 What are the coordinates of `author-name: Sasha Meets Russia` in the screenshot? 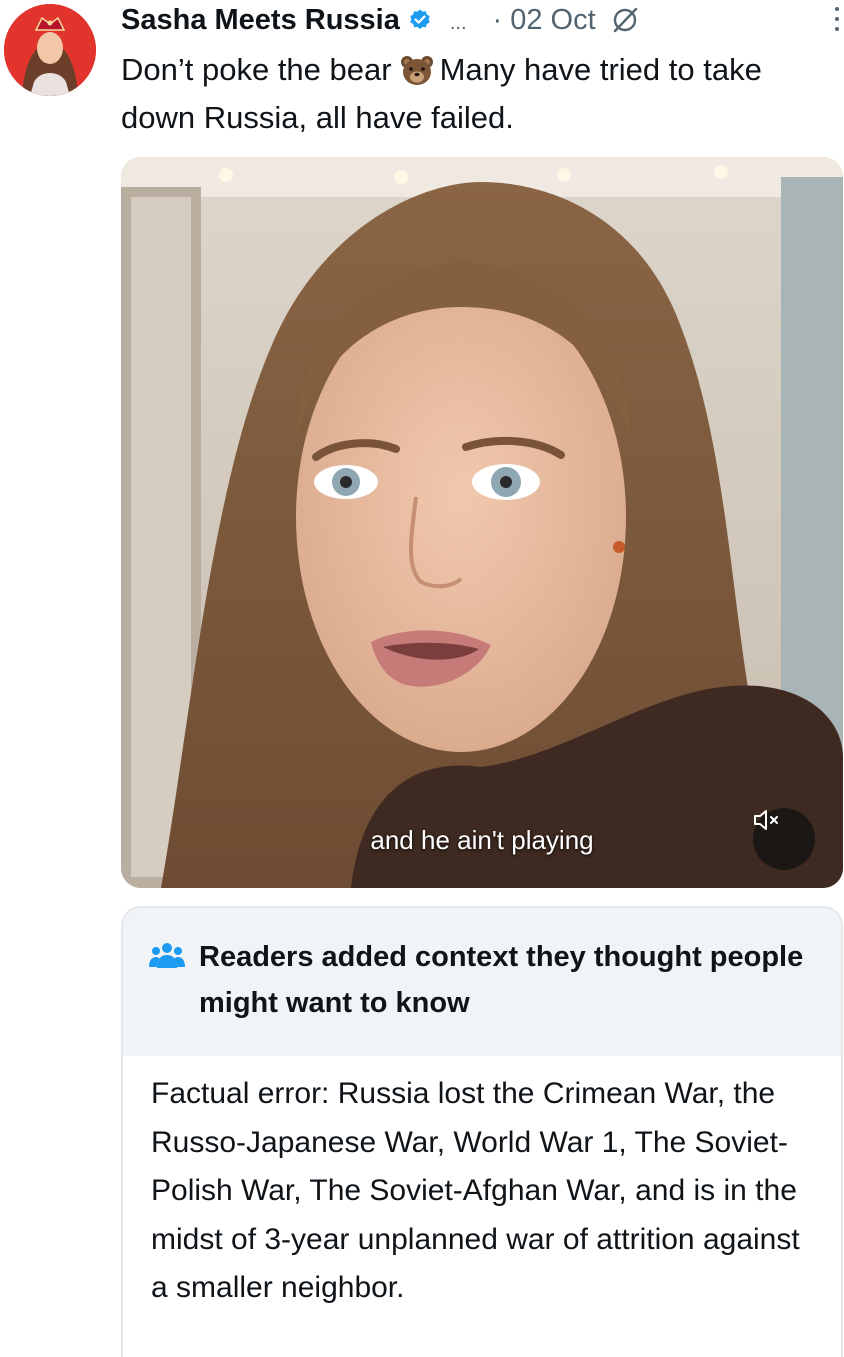 It's located at (260, 20).